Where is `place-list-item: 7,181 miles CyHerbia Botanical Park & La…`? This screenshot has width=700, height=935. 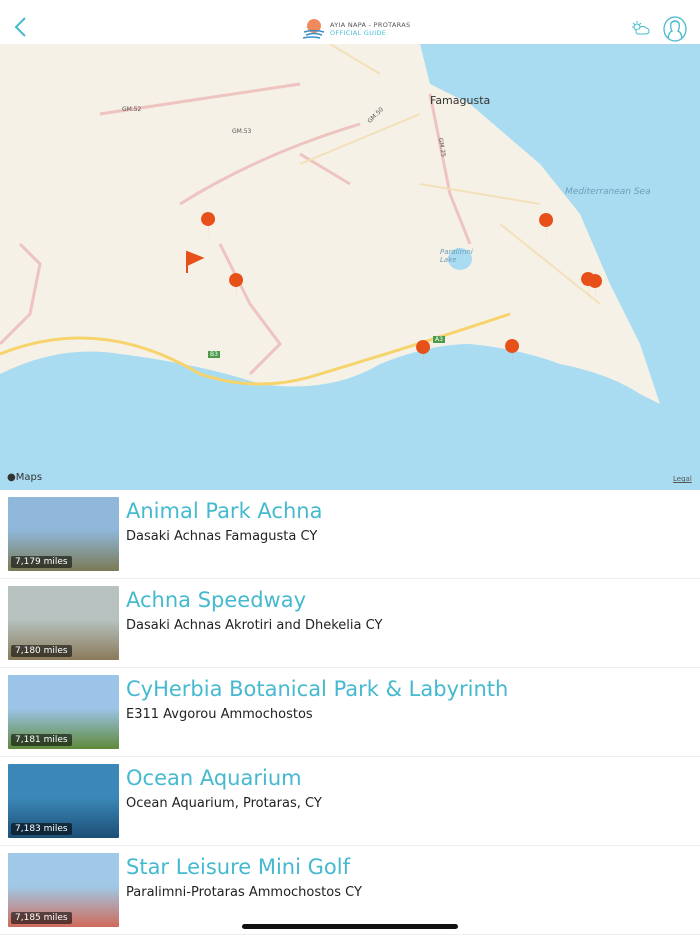 place-list-item: 7,181 miles CyHerbia Botanical Park & La… is located at coordinates (350, 712).